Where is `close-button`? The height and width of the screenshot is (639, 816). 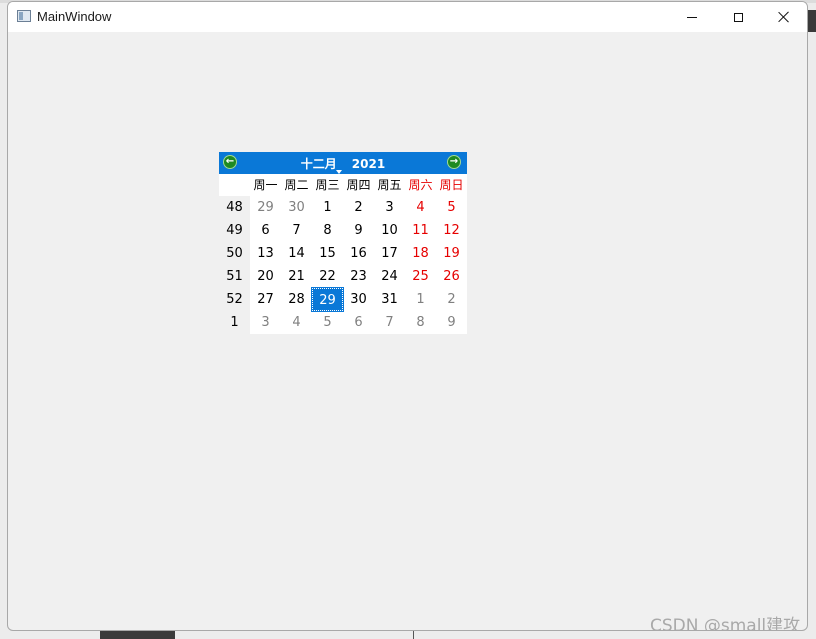
close-button is located at coordinates (784, 17).